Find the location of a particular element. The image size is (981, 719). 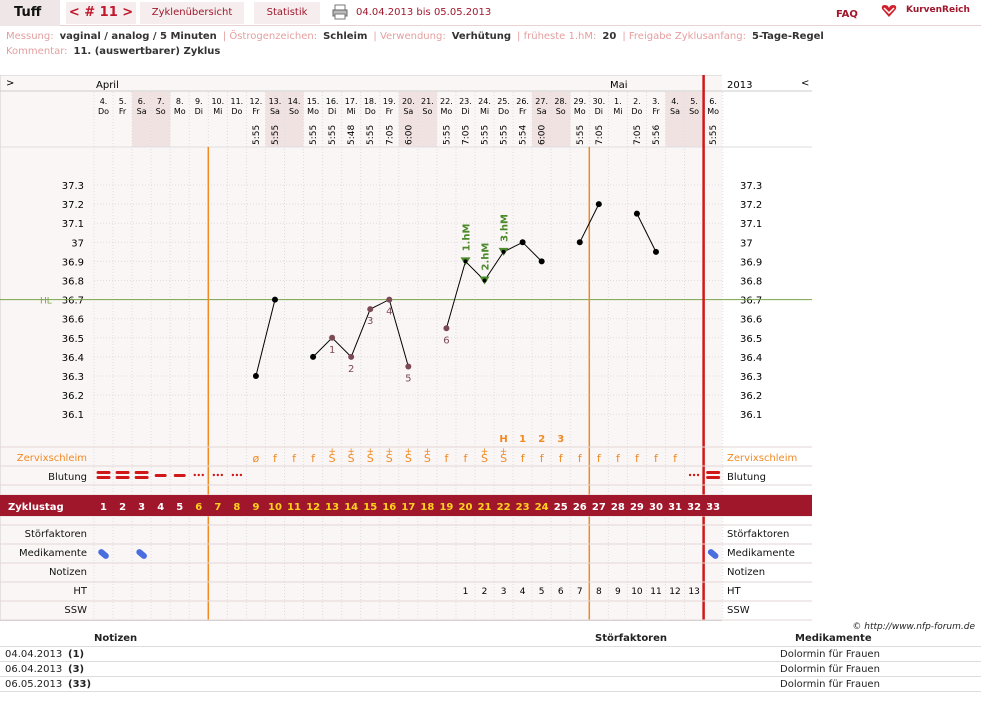

footer-col-medi: Medikamente is located at coordinates (833, 638).